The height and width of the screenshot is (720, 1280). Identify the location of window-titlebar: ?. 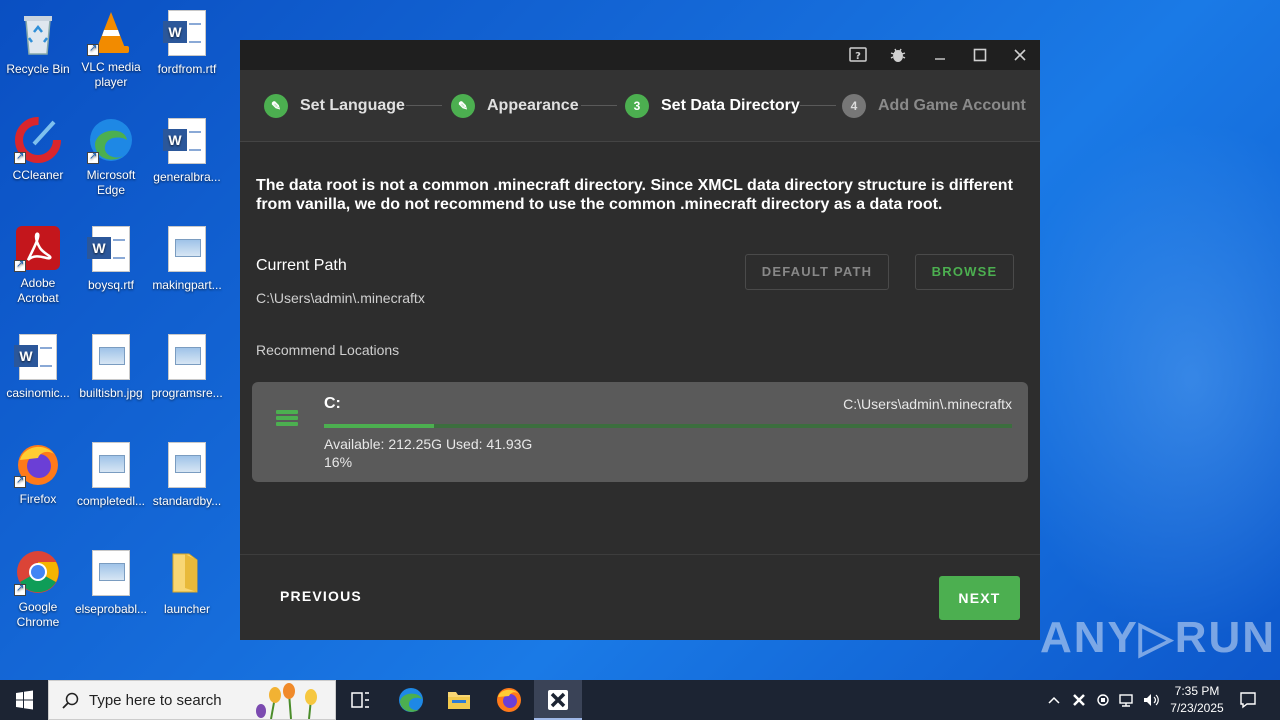
(640, 55).